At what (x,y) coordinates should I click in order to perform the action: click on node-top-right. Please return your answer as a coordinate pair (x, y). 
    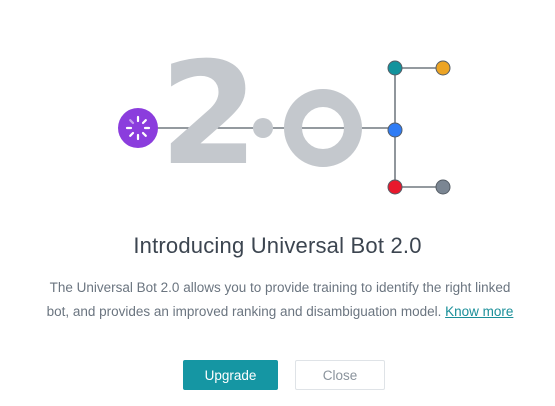
    Looking at the image, I should click on (443, 68).